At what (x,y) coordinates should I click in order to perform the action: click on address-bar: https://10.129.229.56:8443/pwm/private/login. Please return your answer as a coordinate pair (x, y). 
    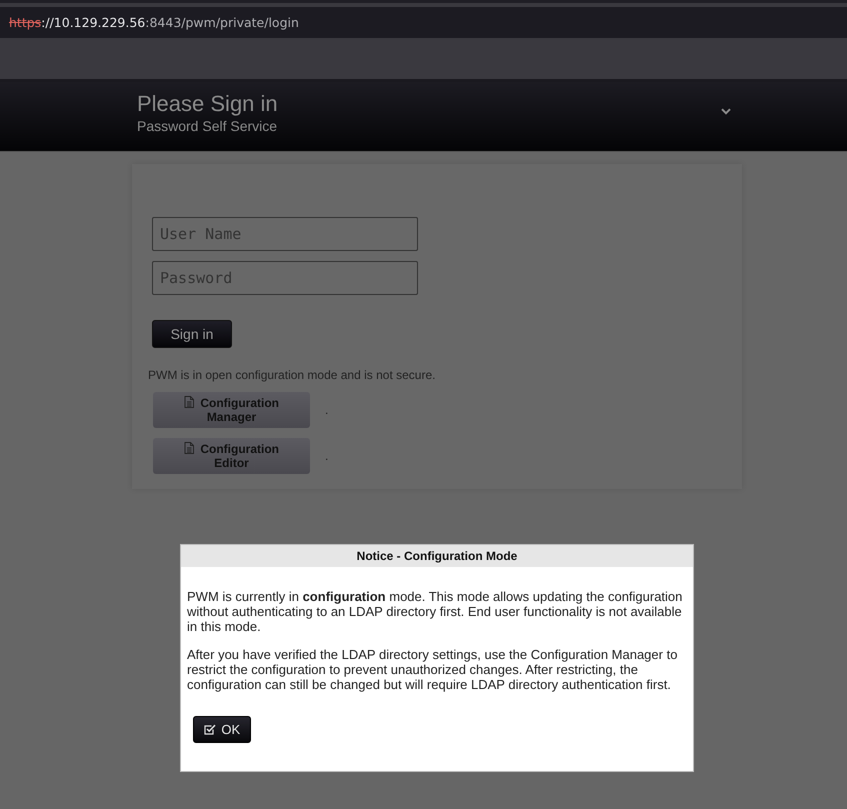
    Looking at the image, I should click on (423, 22).